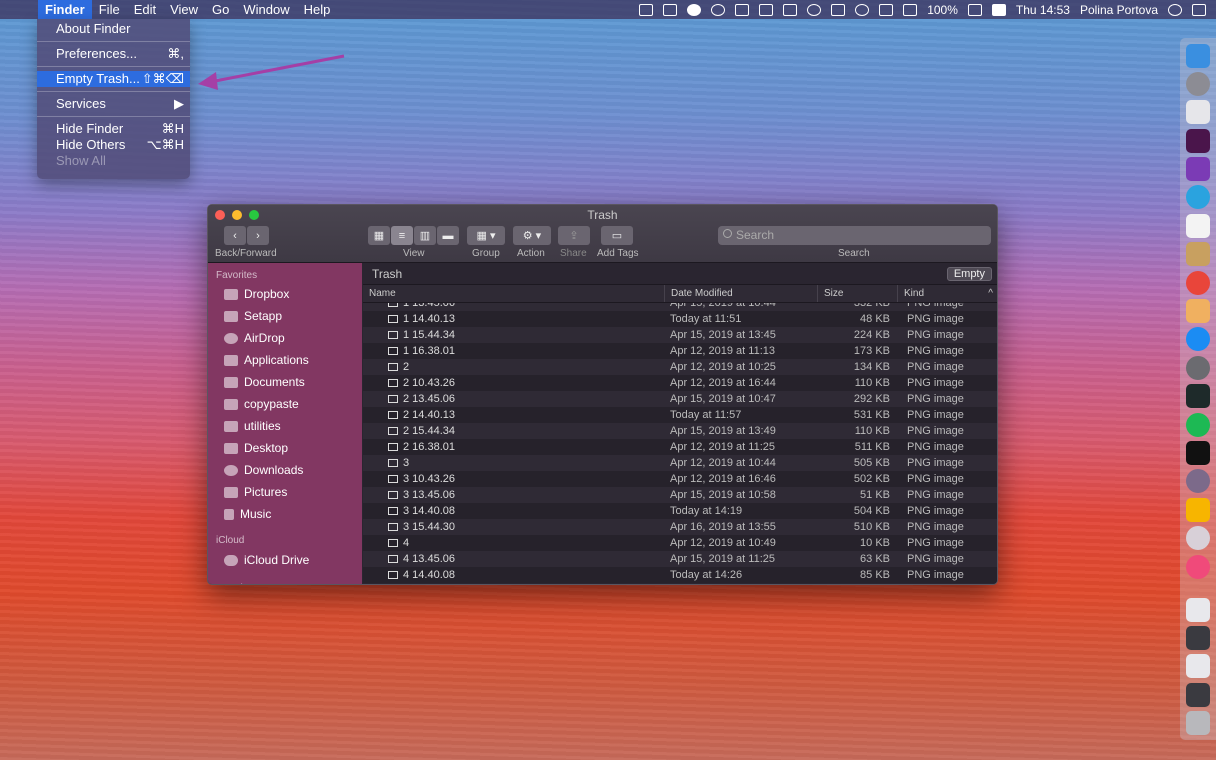  What do you see at coordinates (998, 9) in the screenshot?
I see `input-source-icon` at bounding box center [998, 9].